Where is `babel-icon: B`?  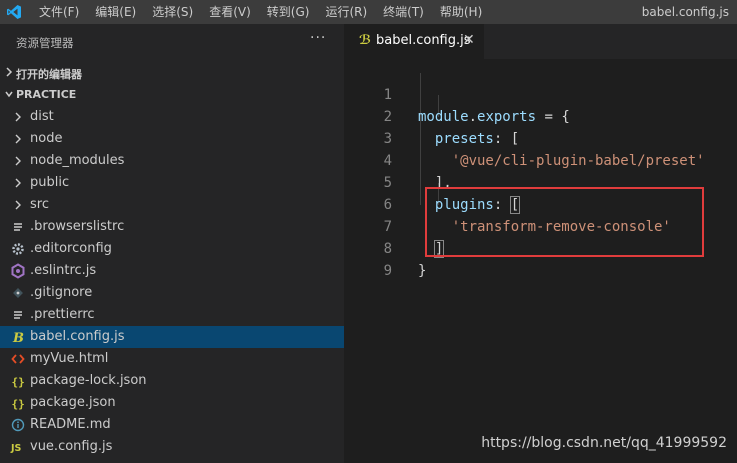 babel-icon: B is located at coordinates (18, 338).